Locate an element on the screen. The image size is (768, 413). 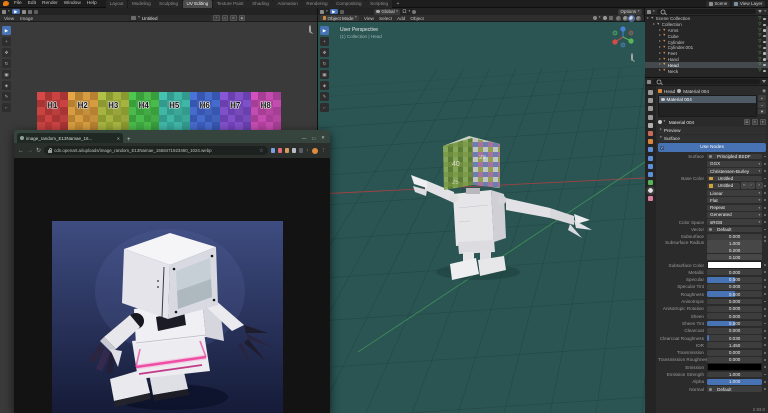
material-slot-row: Material 004 is located at coordinates (707, 99).